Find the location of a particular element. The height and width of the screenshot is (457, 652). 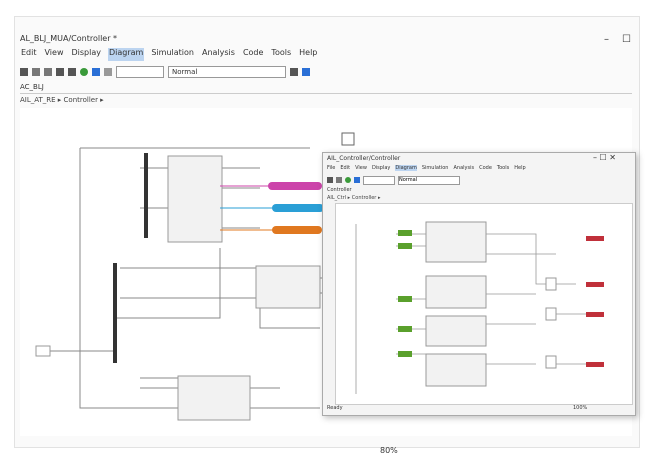

menu-tools: Tools is located at coordinates (281, 54).